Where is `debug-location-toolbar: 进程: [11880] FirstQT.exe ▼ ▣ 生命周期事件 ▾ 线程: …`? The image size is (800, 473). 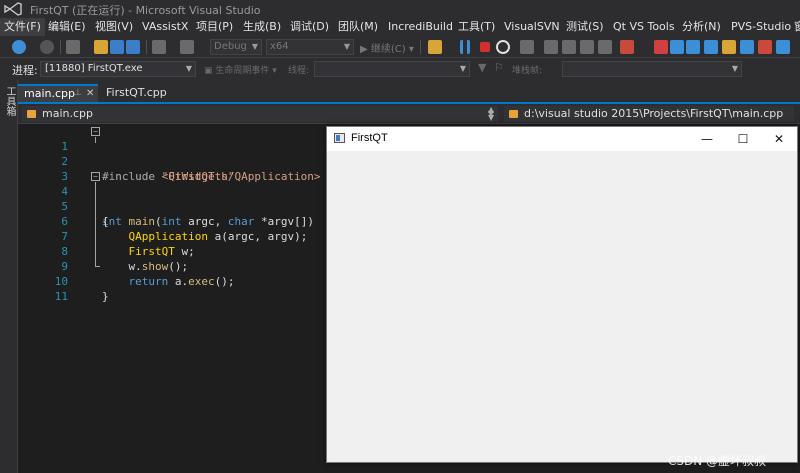 debug-location-toolbar: 进程: [11880] FirstQT.exe ▼ ▣ 生命周期事件 ▾ 线程: … is located at coordinates (400, 69).